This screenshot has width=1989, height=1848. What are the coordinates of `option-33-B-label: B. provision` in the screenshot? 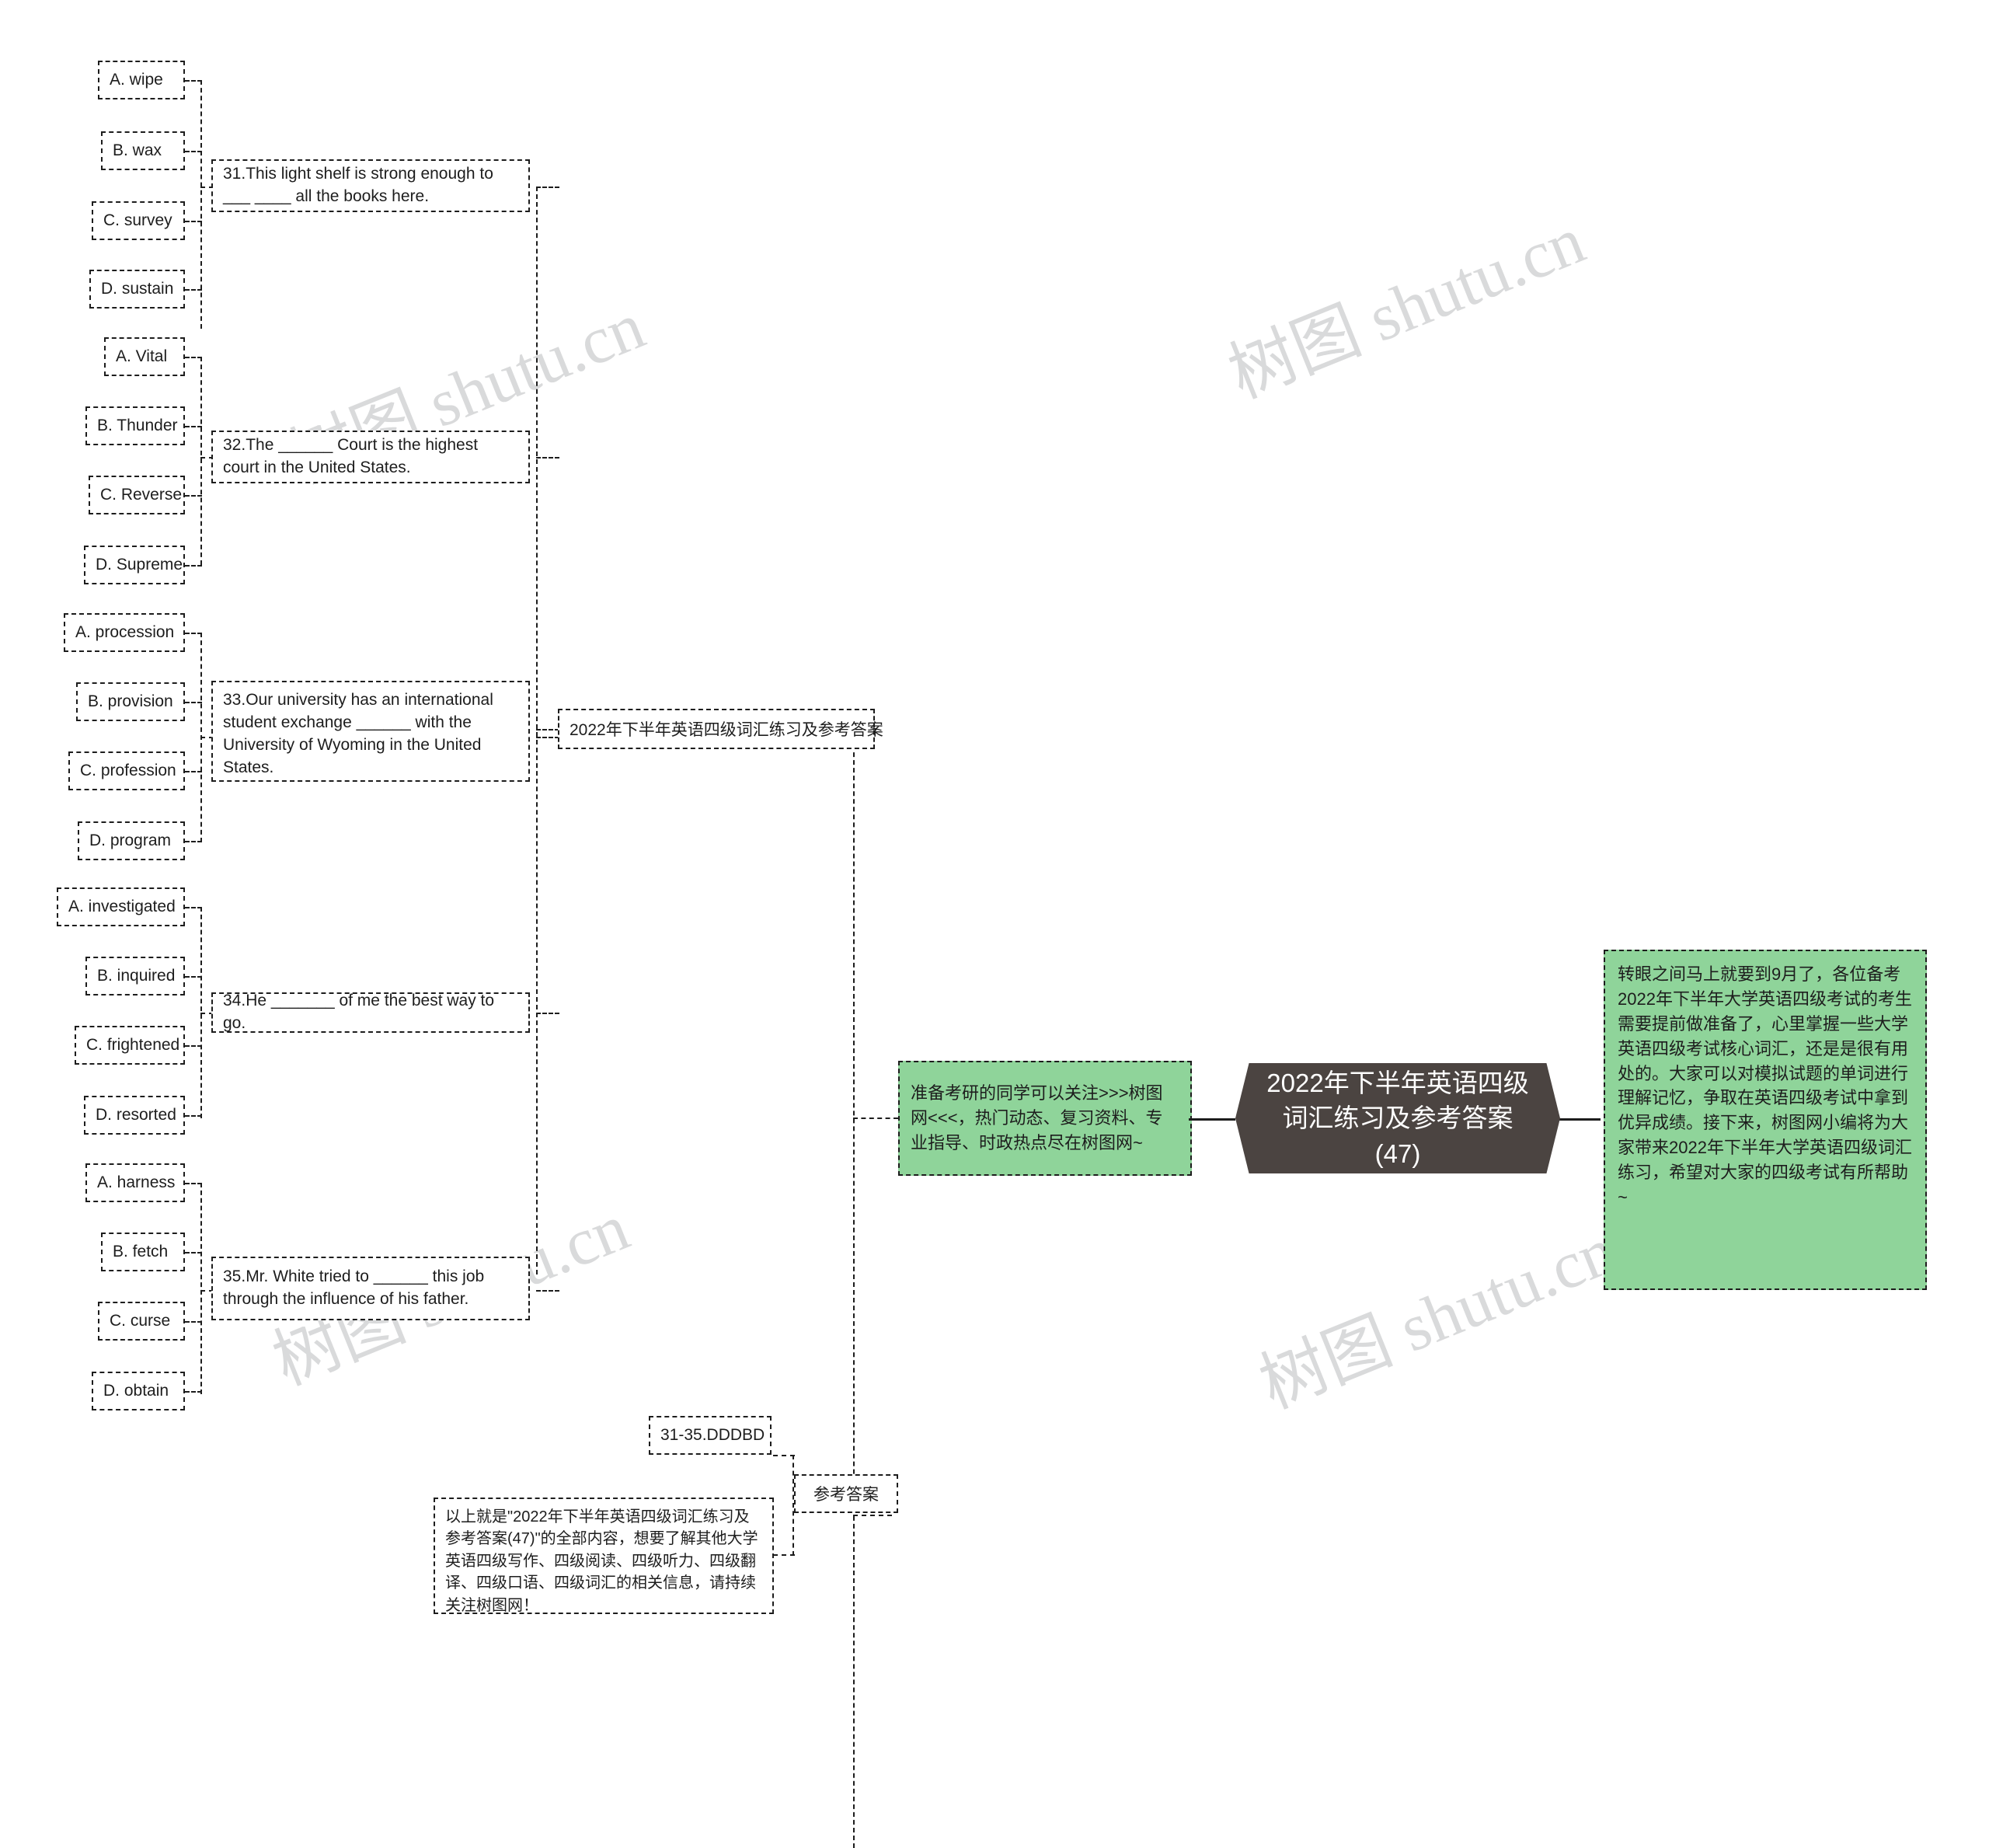 It's located at (130, 701).